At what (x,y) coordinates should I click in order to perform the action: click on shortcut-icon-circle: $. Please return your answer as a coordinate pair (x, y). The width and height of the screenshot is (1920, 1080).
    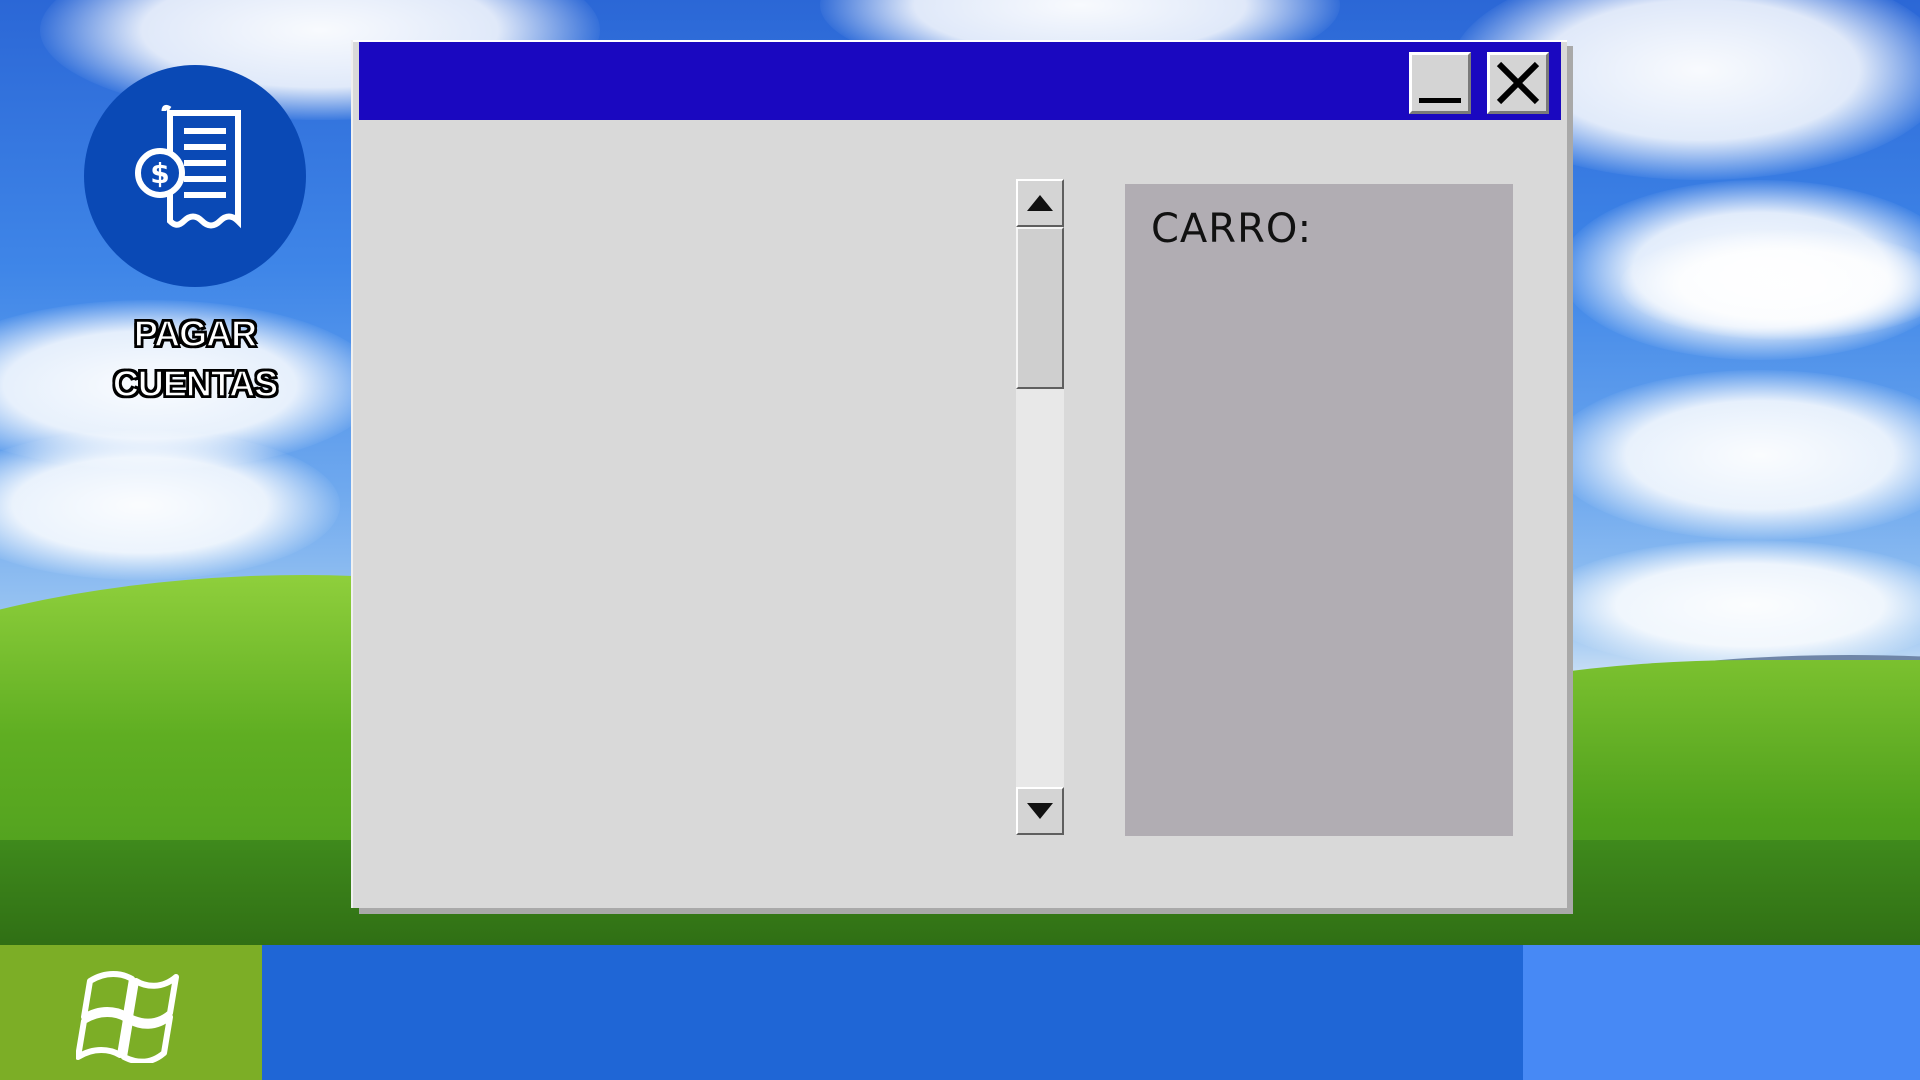
    Looking at the image, I should click on (195, 176).